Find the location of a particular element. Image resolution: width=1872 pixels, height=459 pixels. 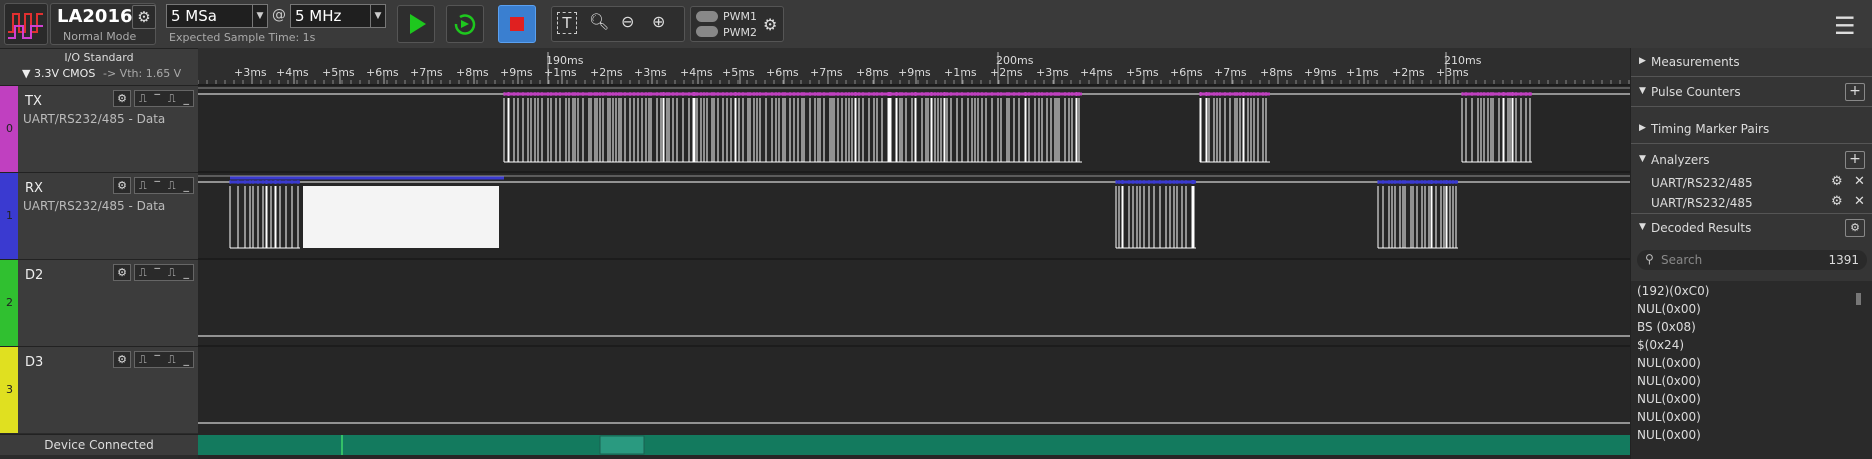

channel-name: D2 is located at coordinates (34, 275).